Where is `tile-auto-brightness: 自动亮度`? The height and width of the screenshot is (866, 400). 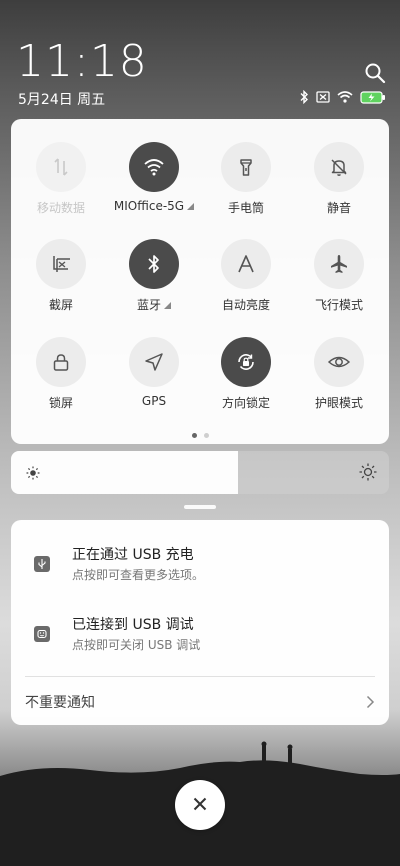 tile-auto-brightness: 自动亮度 is located at coordinates (246, 276).